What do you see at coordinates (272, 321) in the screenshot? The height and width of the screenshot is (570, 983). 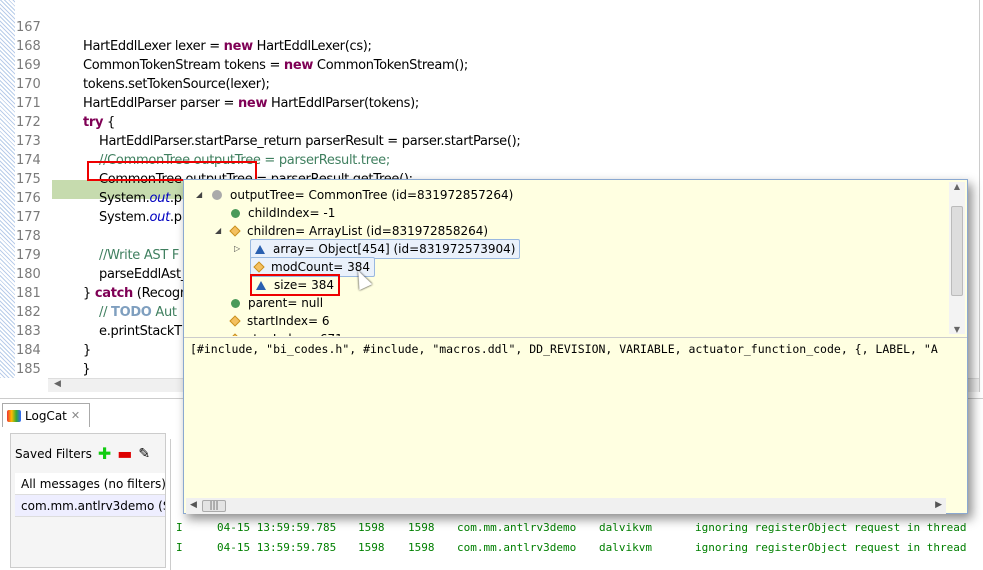 I see `tree-node: startIndex= 6` at bounding box center [272, 321].